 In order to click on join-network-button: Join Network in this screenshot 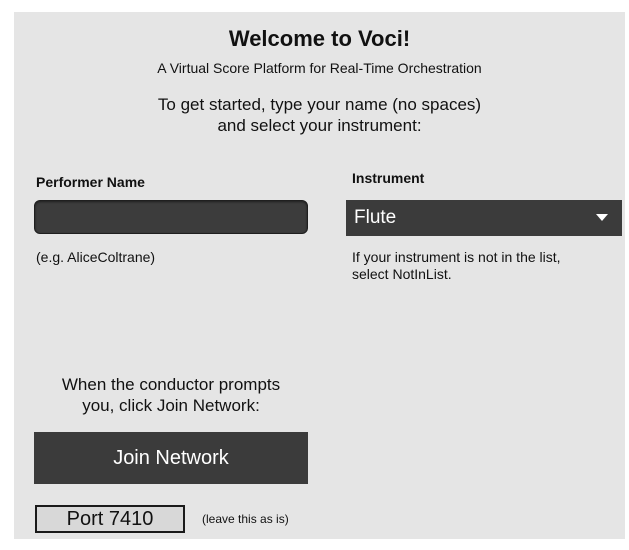, I will do `click(171, 458)`.